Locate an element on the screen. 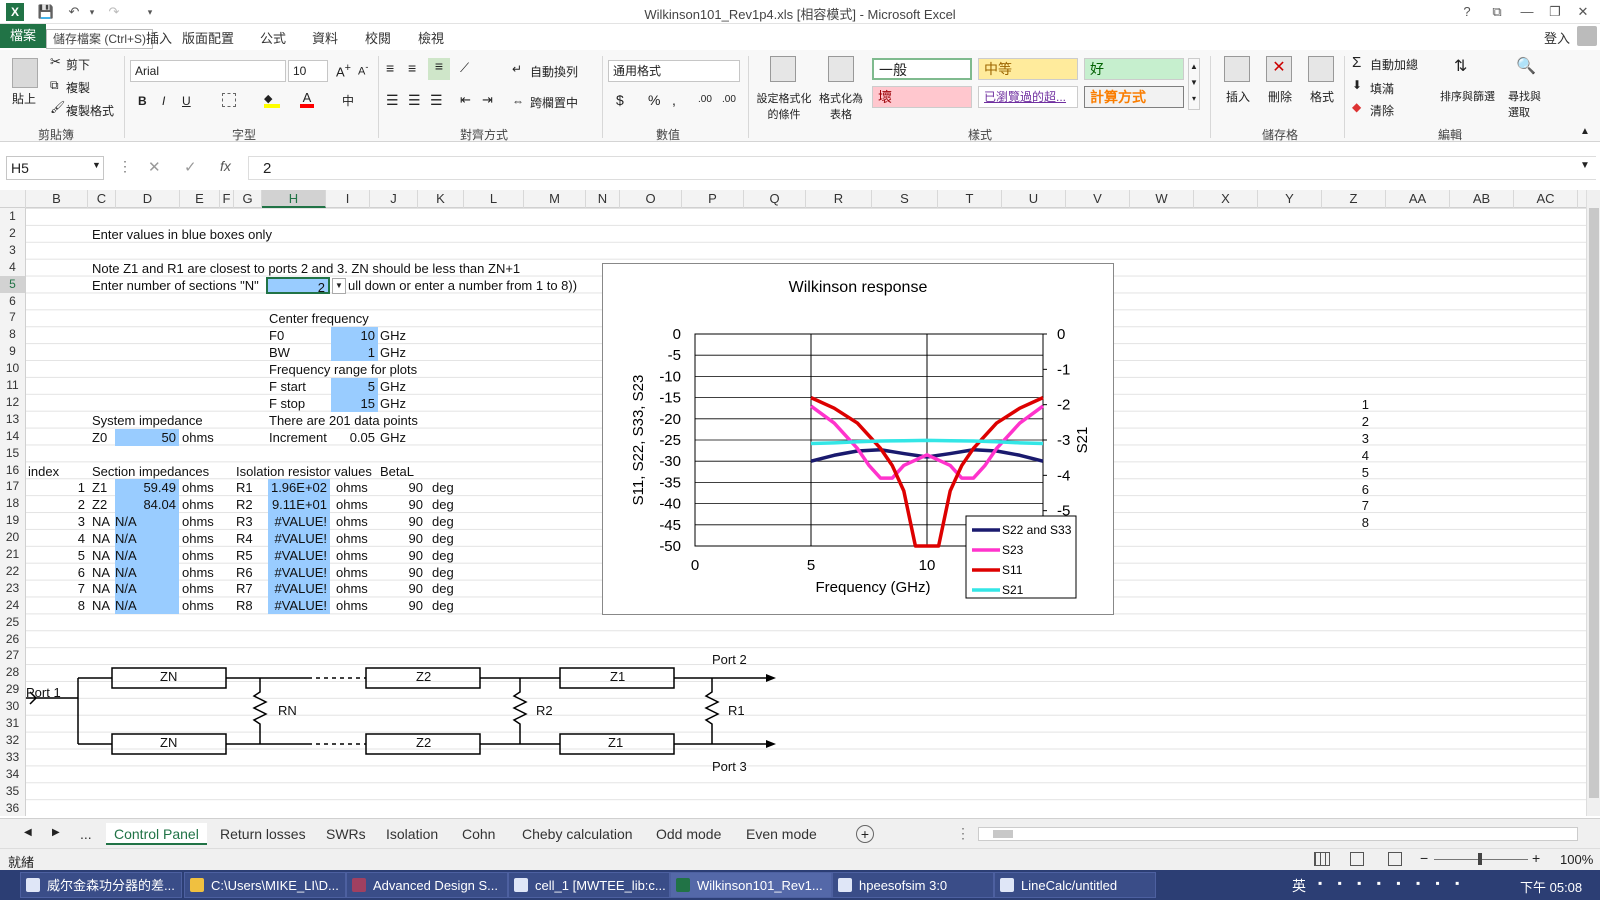  row-header-30: 30 is located at coordinates (12, 706).